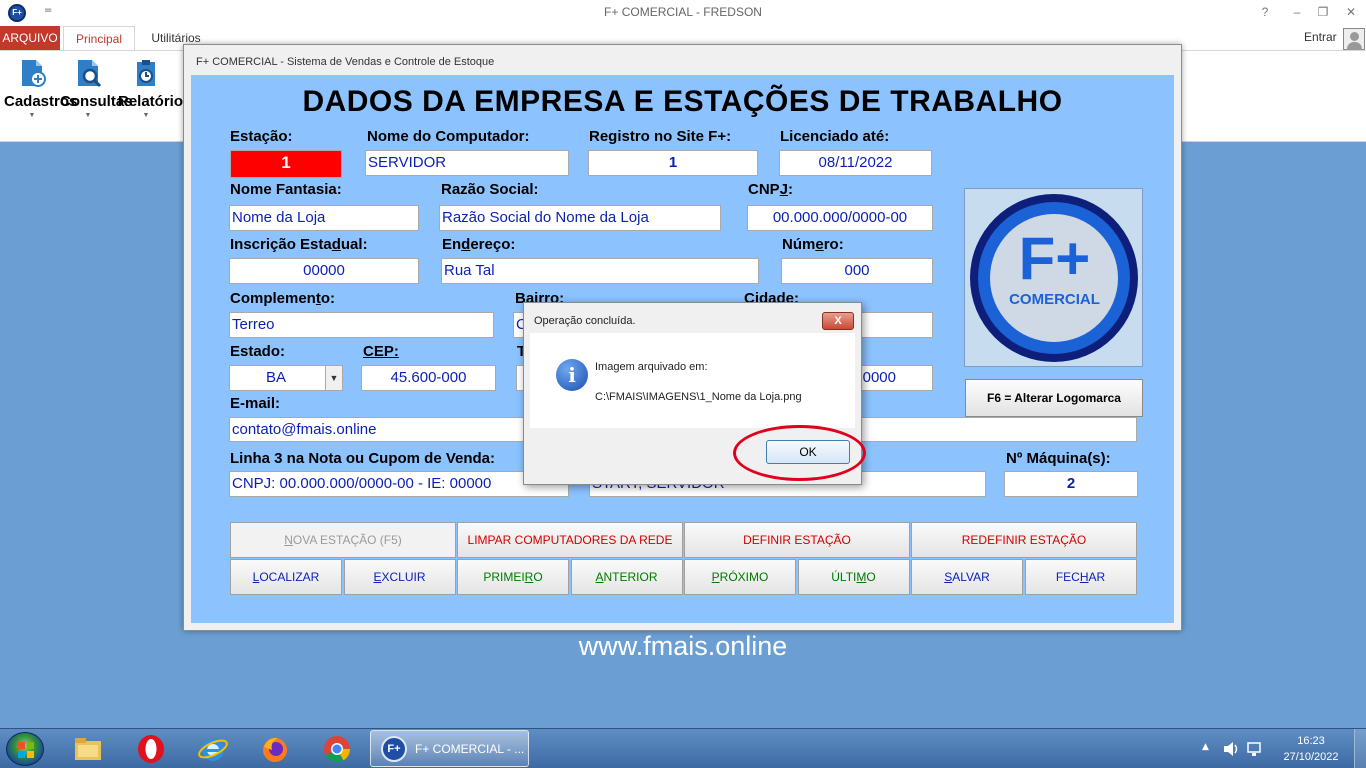 This screenshot has height=768, width=1366. What do you see at coordinates (1054, 398) in the screenshot?
I see `alterar-logomarca-button: F6 = Alterar Logomarca` at bounding box center [1054, 398].